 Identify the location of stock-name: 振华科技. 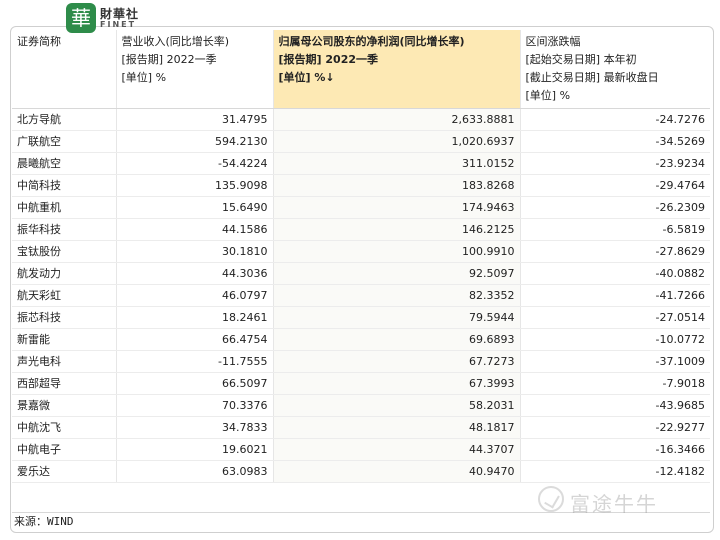
(64, 229).